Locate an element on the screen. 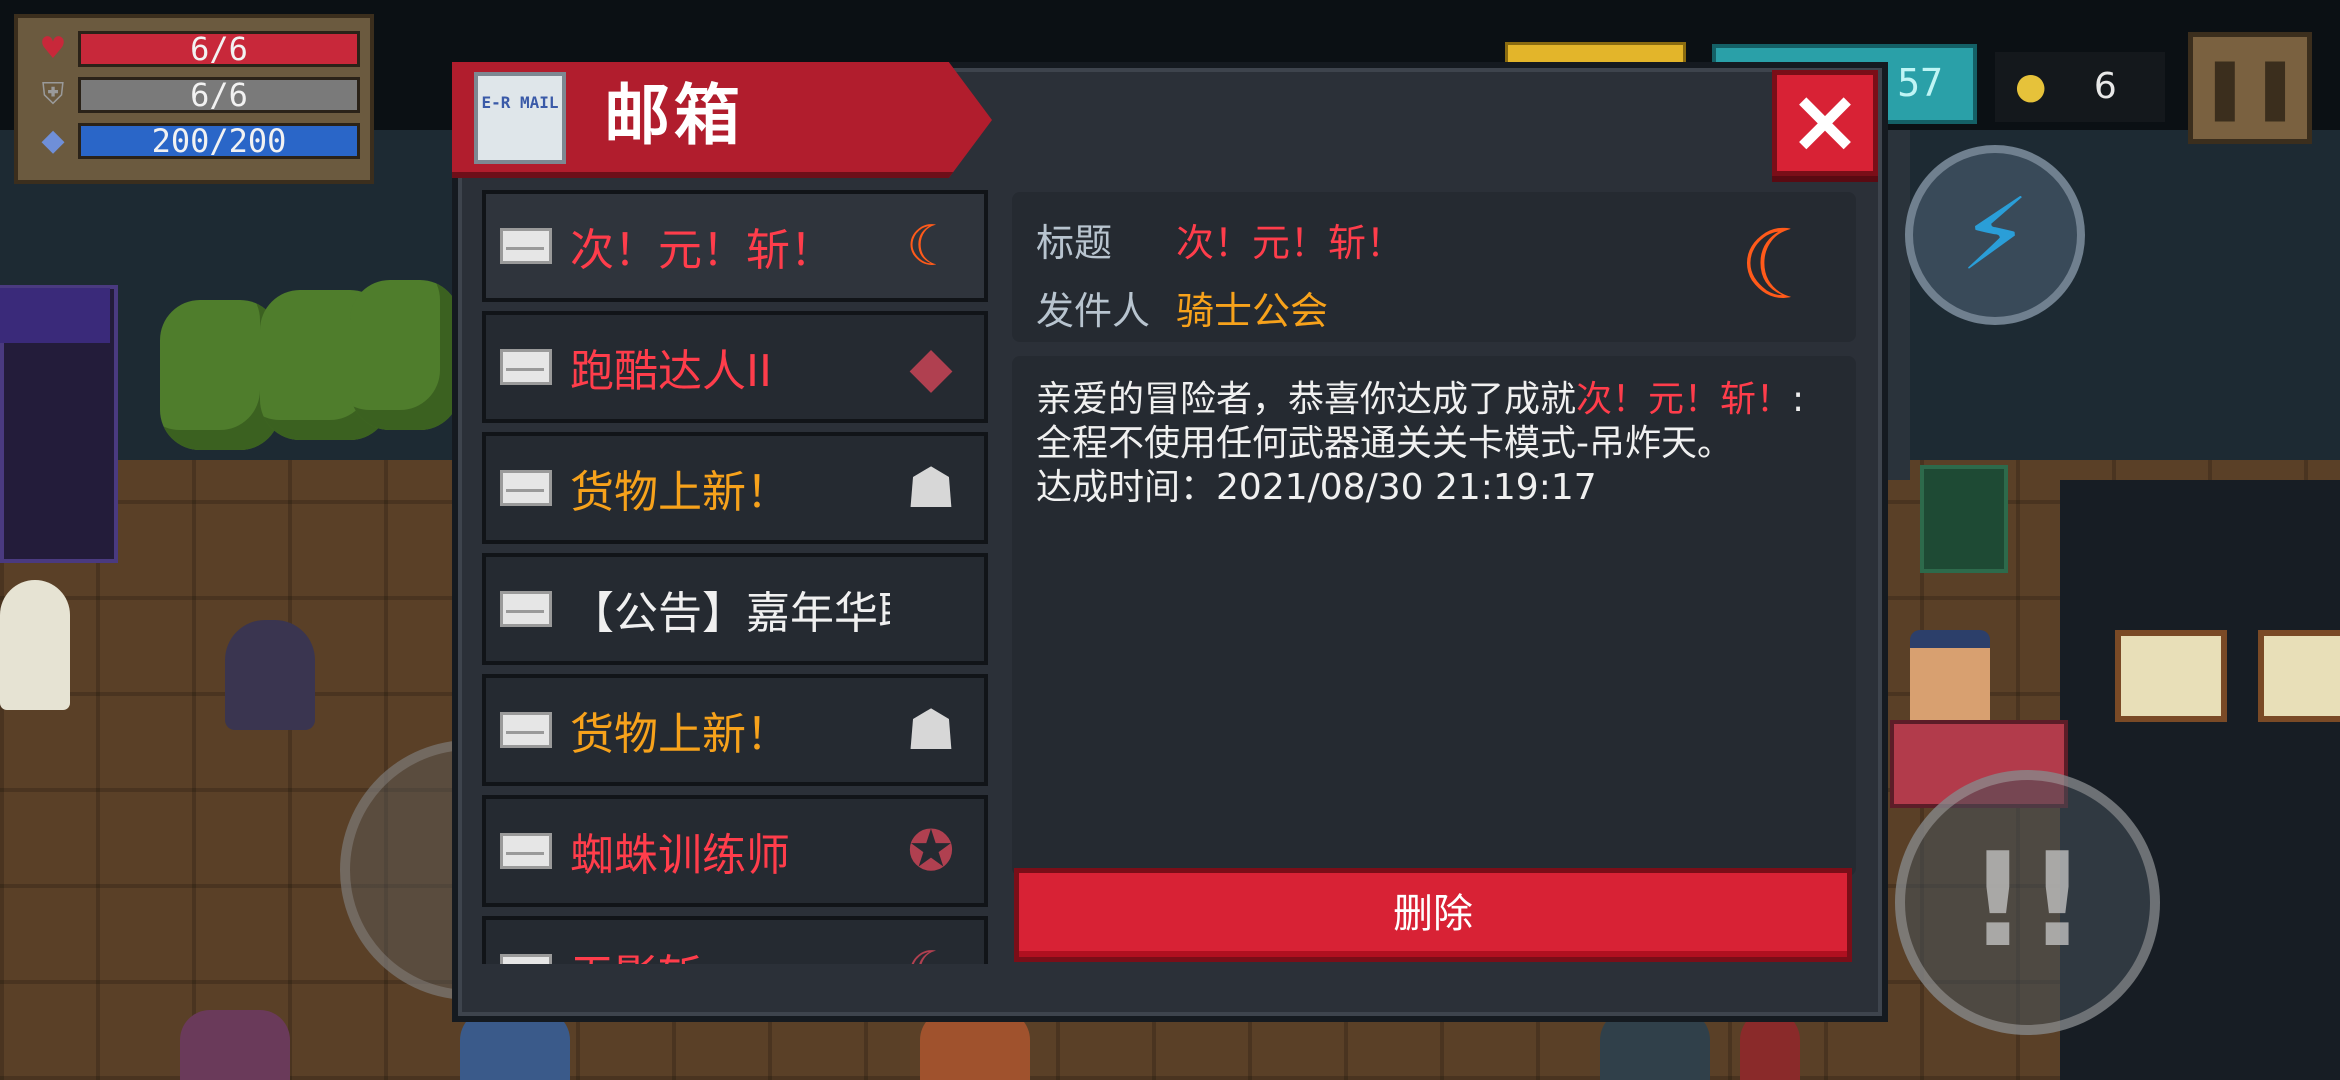 The image size is (2340, 1080). pause-button: ❚❚ is located at coordinates (2250, 88).